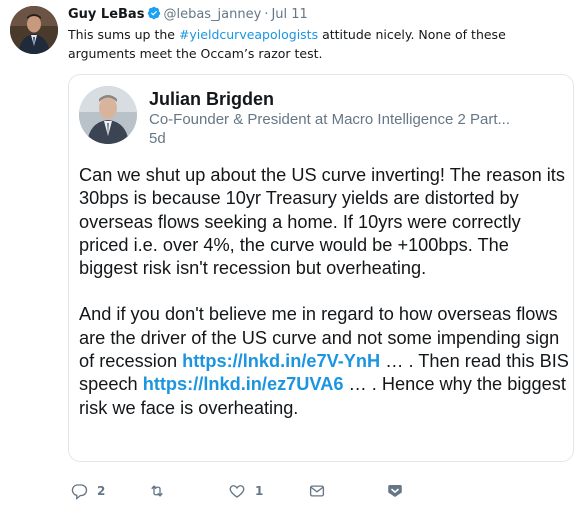 The image size is (582, 506). I want to click on more-chevron-icon, so click(395, 491).